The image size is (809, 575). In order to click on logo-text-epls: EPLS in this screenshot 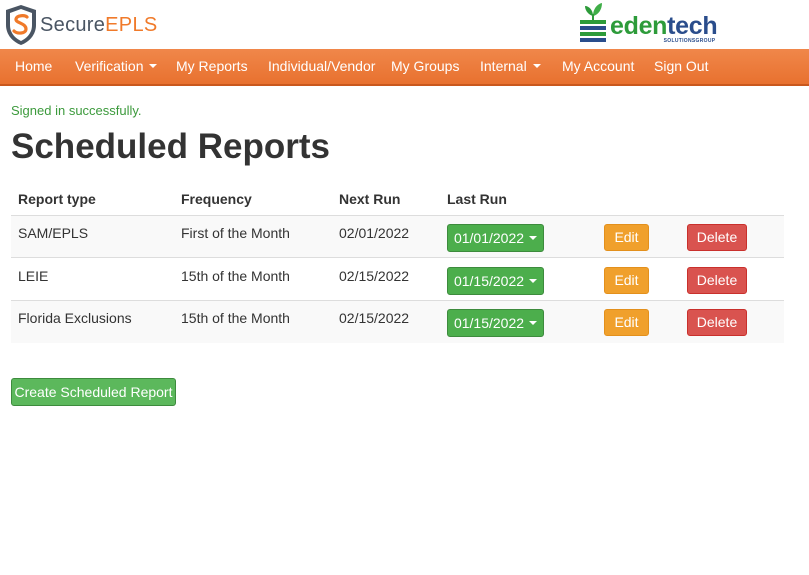, I will do `click(131, 24)`.